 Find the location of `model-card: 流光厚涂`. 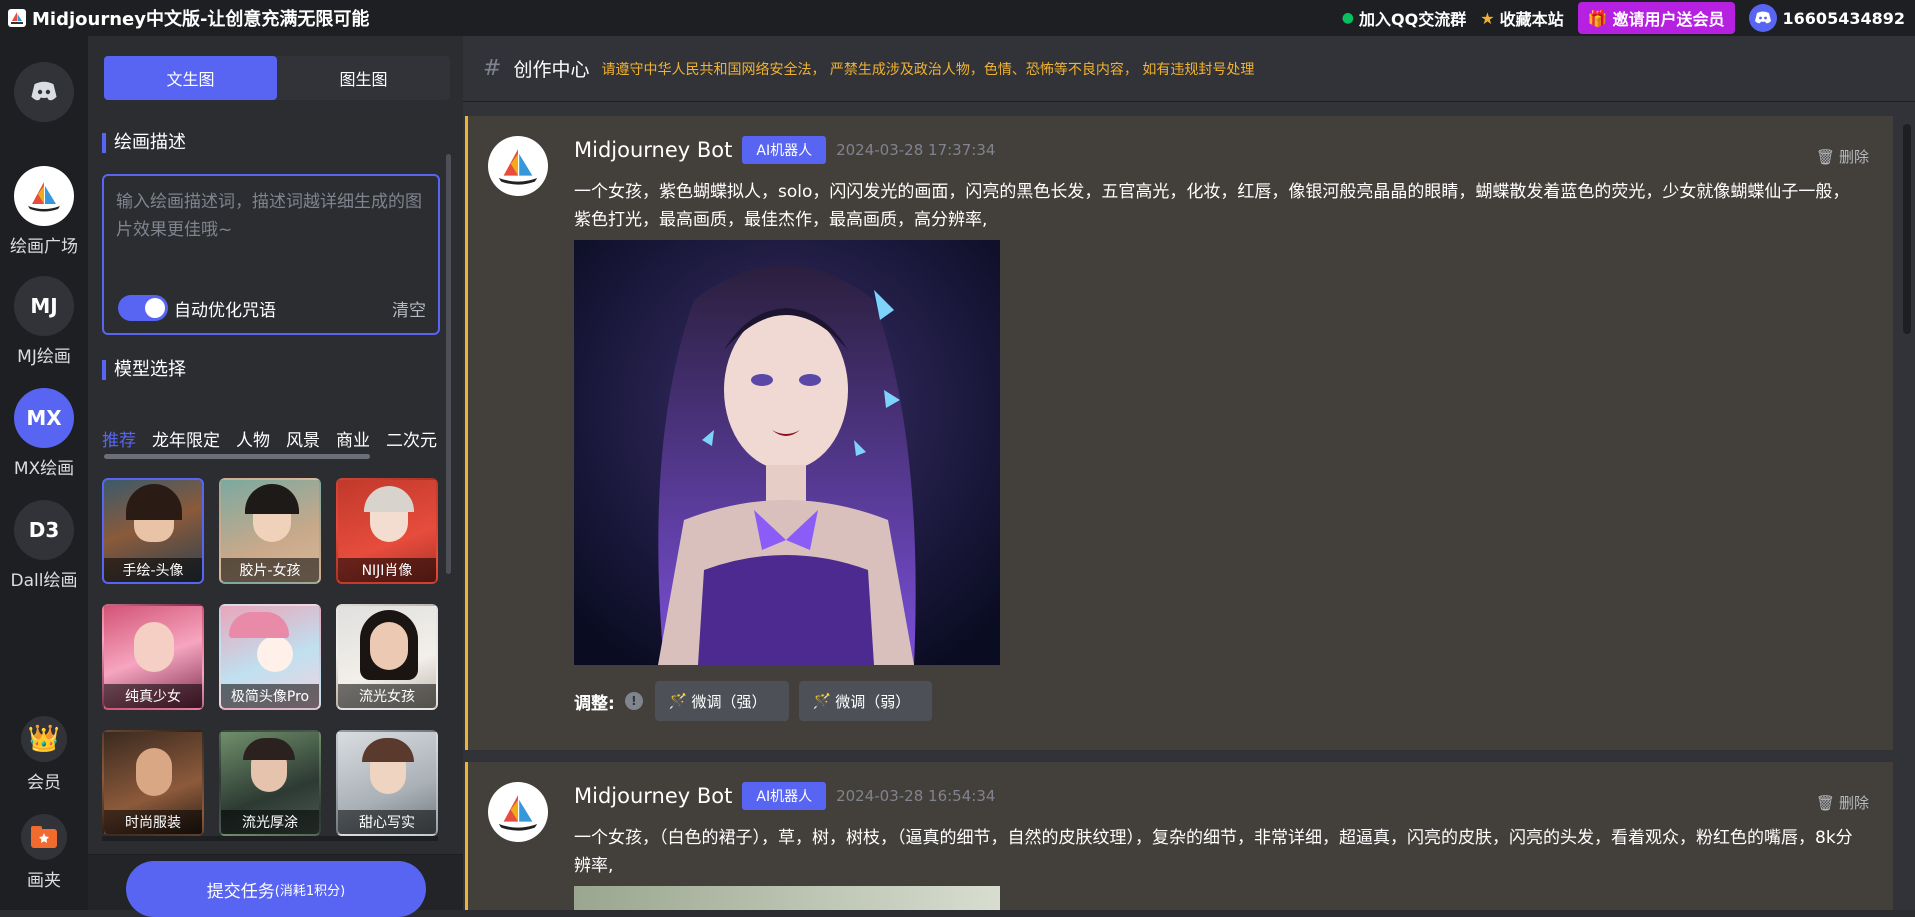

model-card: 流光厚涂 is located at coordinates (270, 783).